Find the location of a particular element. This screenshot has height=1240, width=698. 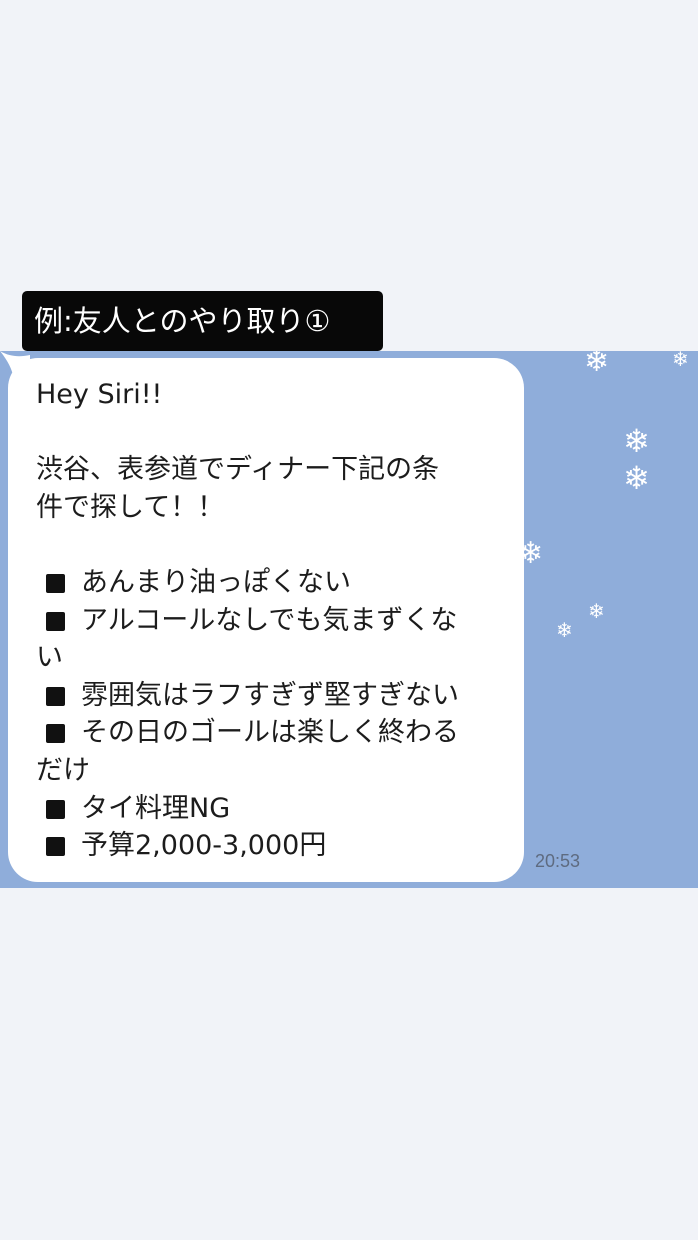

bullet-item: アルコールなしでも気まずくな is located at coordinates (271, 621).